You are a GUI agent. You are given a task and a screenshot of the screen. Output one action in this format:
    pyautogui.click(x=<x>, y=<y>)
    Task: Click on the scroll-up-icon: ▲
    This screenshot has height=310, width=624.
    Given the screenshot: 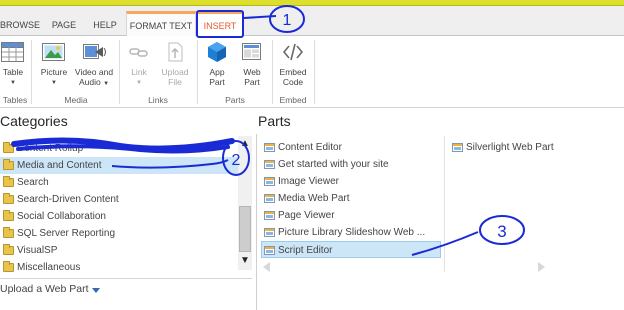 What is the action you would take?
    pyautogui.click(x=245, y=143)
    